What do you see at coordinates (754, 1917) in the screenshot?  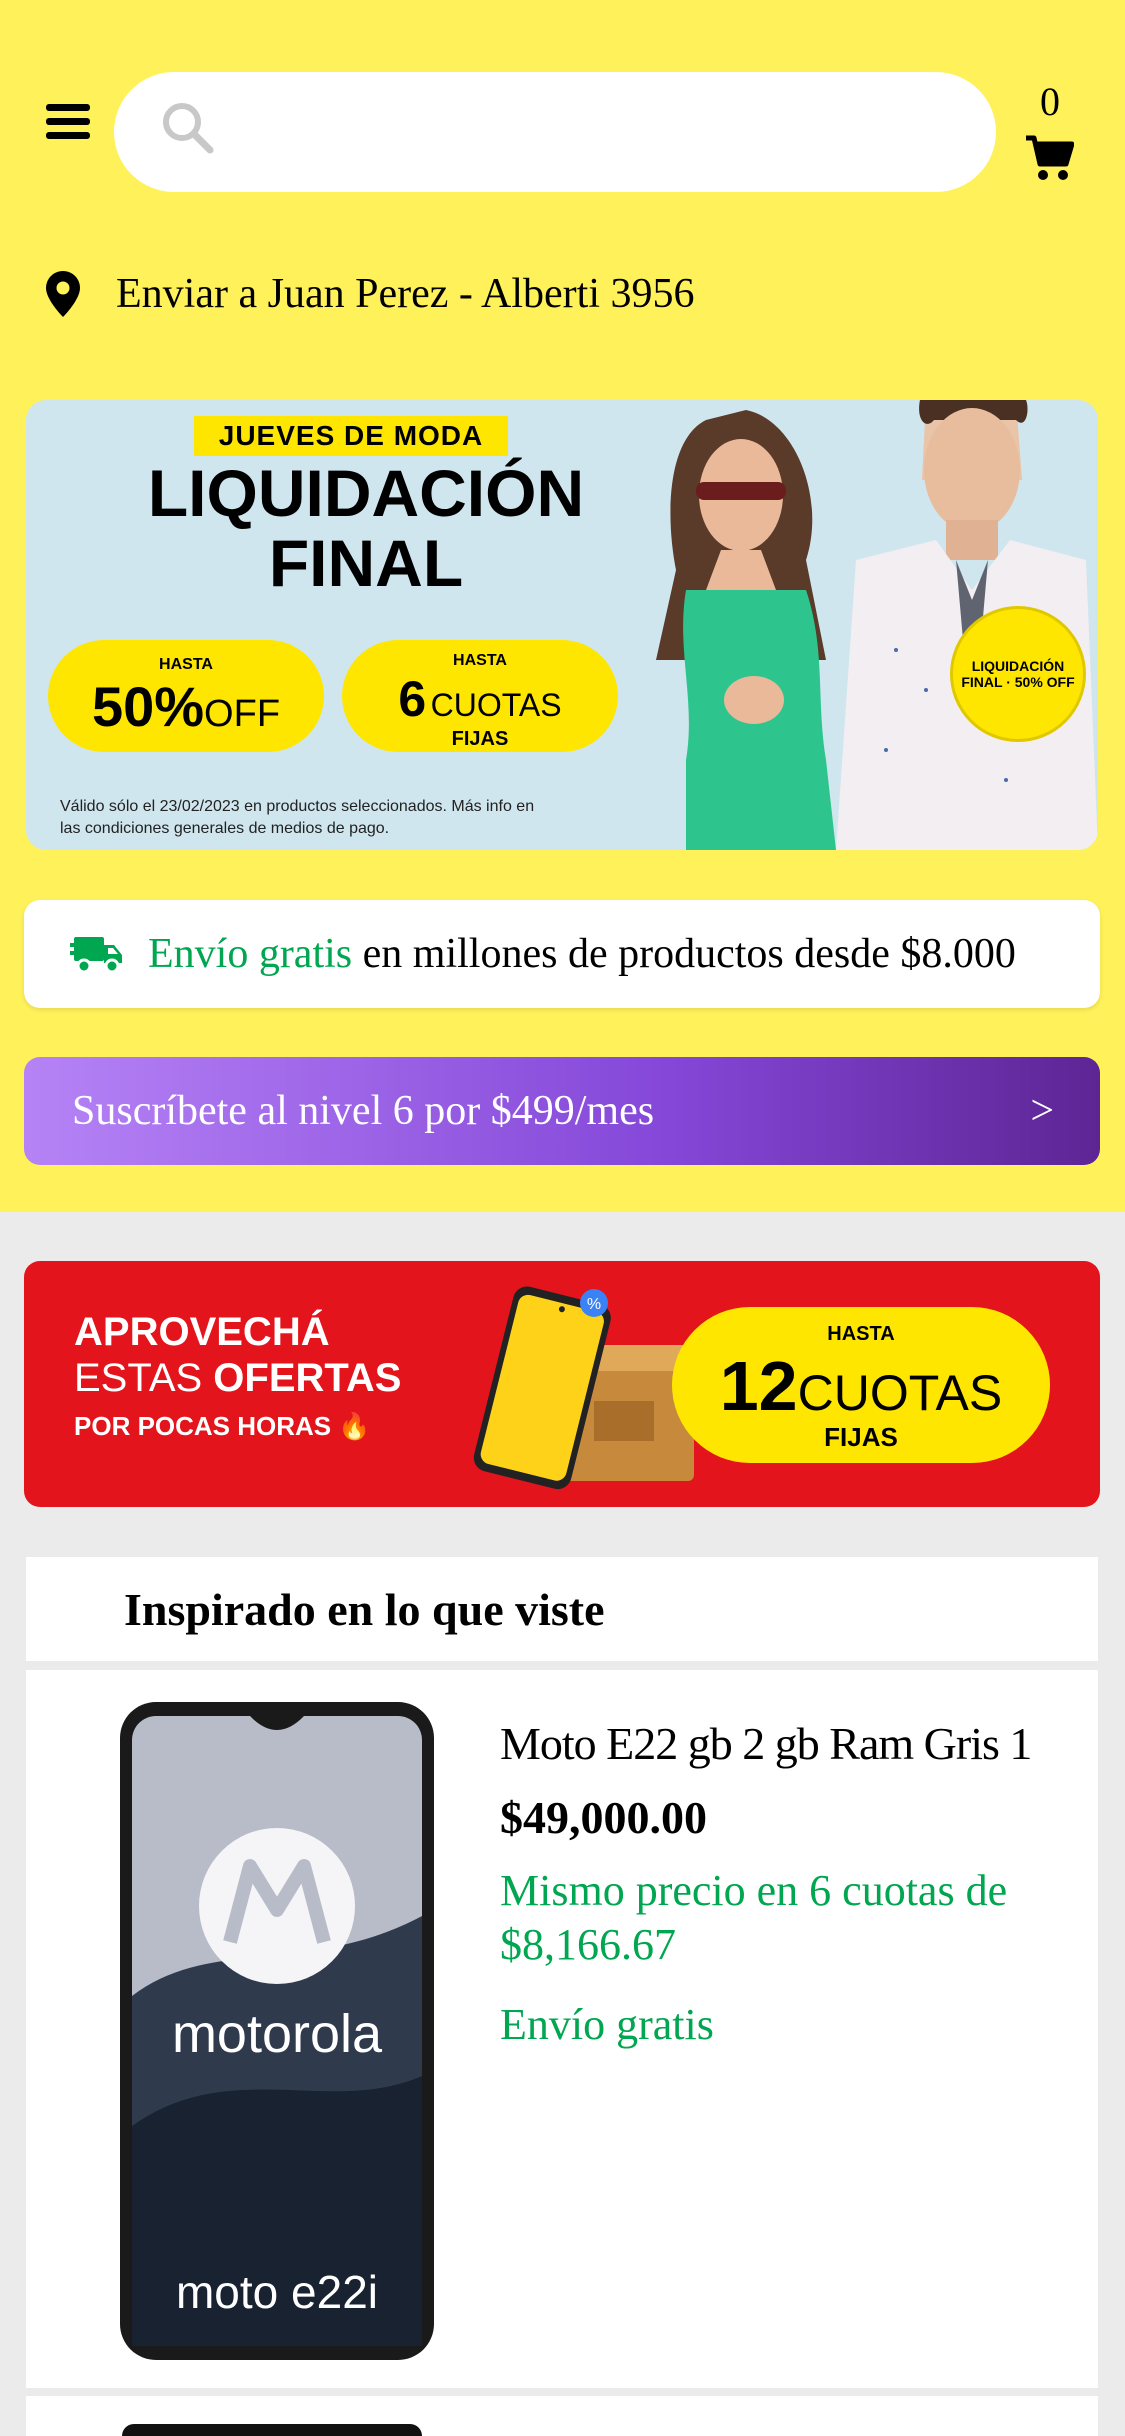 I see `product-installments: Mismo precio en 6 cuotas de $8,166.67` at bounding box center [754, 1917].